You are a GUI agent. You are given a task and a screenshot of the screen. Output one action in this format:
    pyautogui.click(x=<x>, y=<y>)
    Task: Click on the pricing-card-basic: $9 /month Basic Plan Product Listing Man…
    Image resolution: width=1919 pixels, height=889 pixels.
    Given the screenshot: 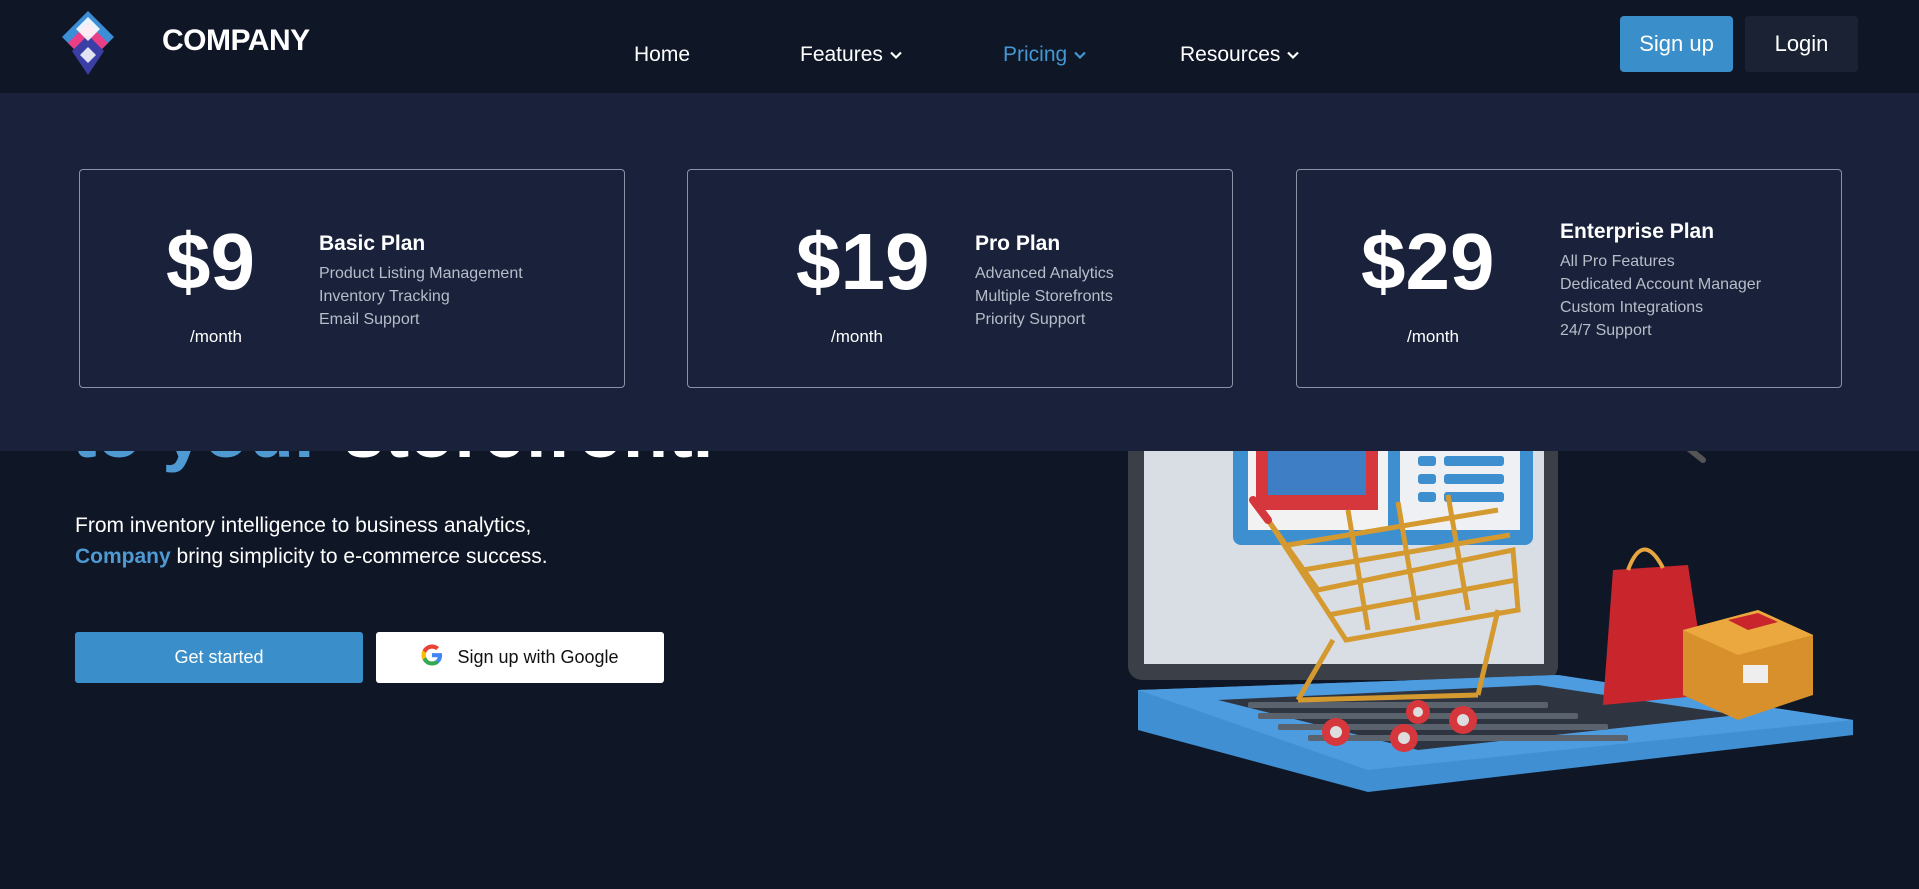 What is the action you would take?
    pyautogui.click(x=352, y=278)
    